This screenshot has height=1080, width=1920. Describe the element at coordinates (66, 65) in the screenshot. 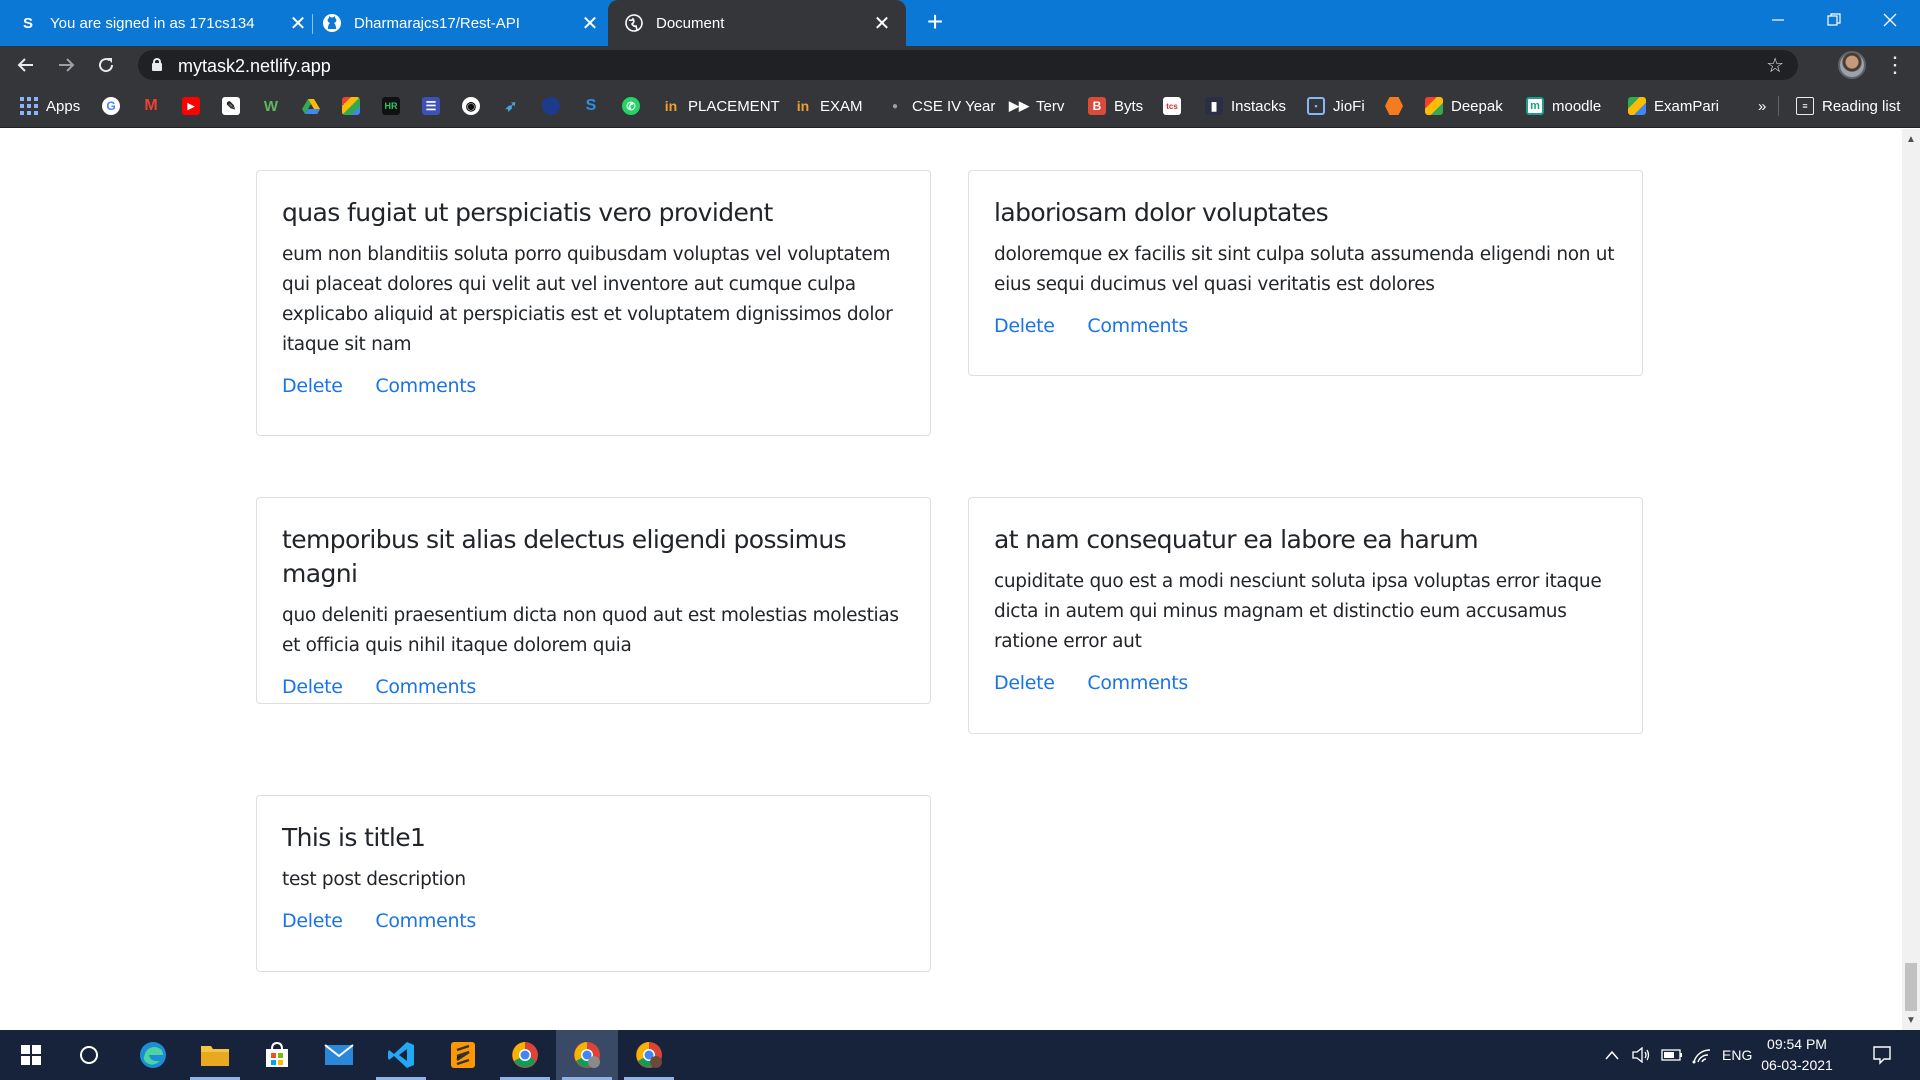

I see `forward-button` at that location.